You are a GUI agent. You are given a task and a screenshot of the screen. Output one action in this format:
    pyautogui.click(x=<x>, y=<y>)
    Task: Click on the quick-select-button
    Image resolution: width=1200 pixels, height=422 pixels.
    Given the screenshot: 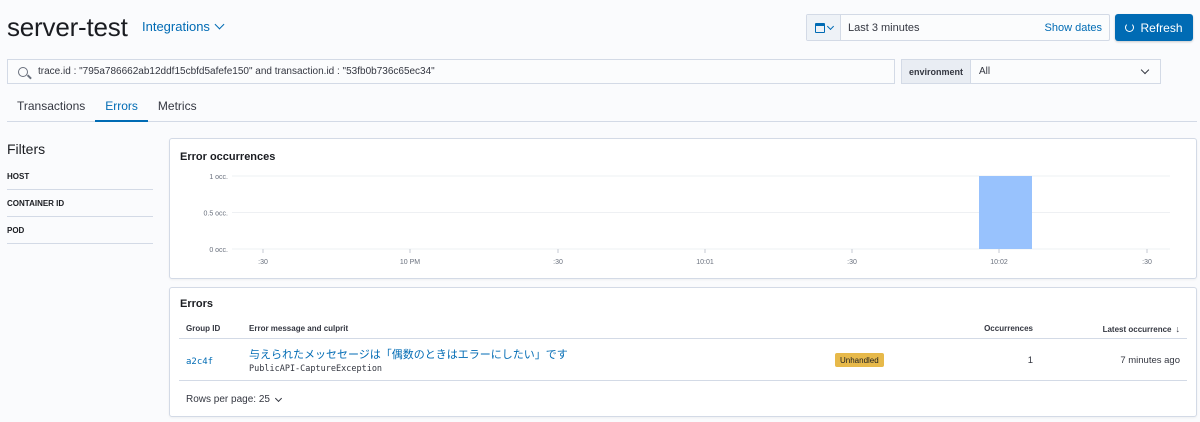 What is the action you would take?
    pyautogui.click(x=824, y=27)
    